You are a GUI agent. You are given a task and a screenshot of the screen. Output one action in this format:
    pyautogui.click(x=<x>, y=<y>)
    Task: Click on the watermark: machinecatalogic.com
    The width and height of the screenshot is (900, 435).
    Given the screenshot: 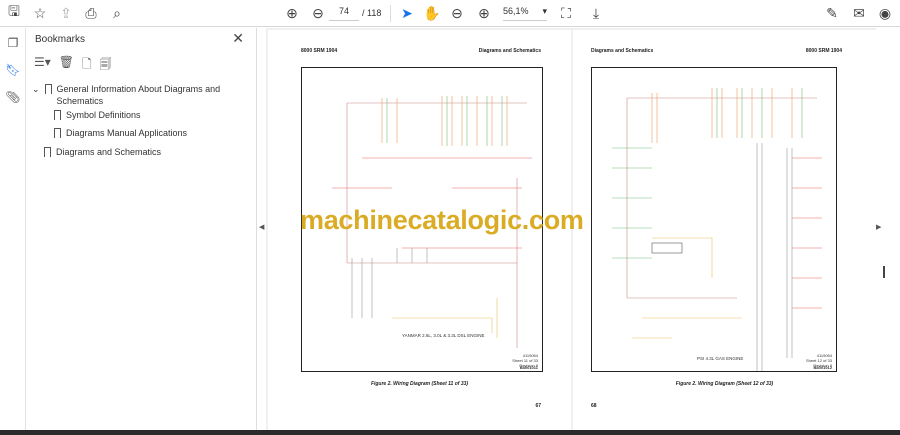 What is the action you would take?
    pyautogui.click(x=442, y=220)
    